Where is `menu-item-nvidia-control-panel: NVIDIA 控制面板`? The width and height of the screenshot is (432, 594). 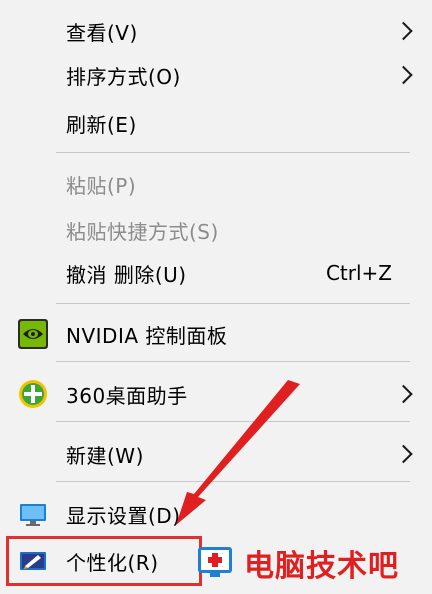 menu-item-nvidia-control-panel: NVIDIA 控制面板 is located at coordinates (216, 334).